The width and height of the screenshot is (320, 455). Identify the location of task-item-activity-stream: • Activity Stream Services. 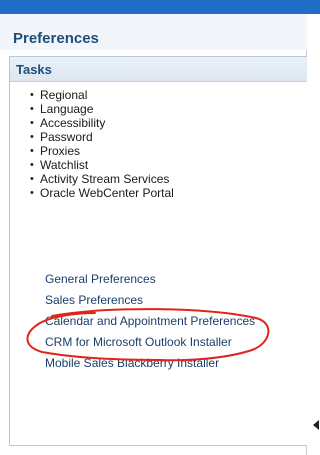
(102, 179).